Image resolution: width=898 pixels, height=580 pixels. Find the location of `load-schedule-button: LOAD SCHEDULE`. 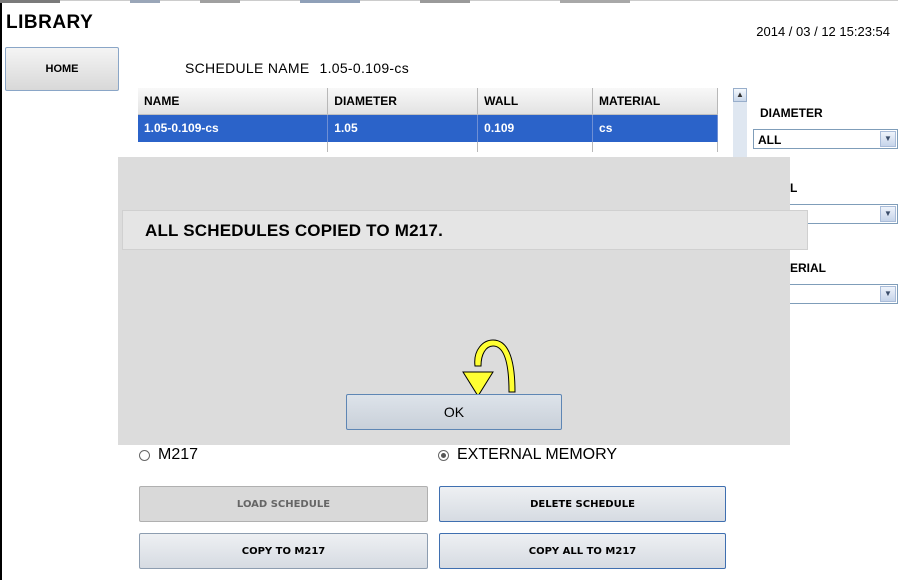

load-schedule-button: LOAD SCHEDULE is located at coordinates (283, 504).